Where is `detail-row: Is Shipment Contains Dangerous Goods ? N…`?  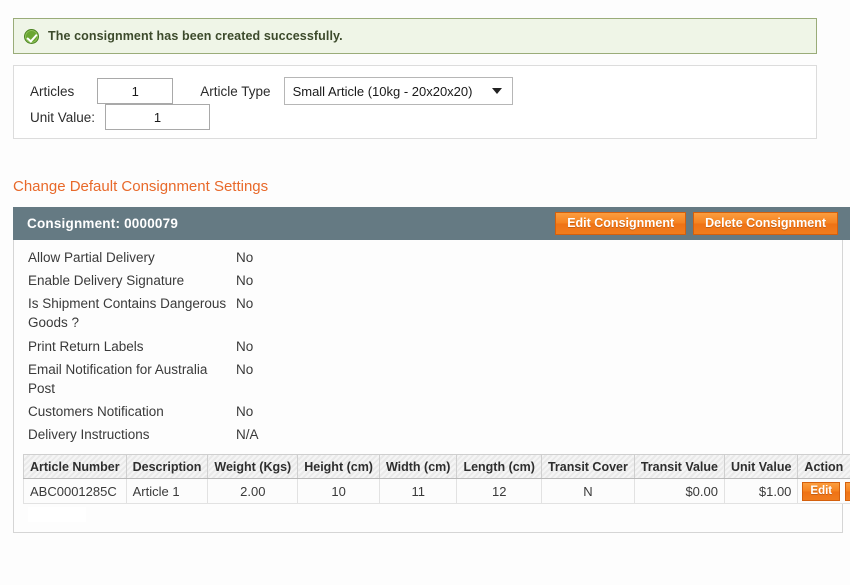 detail-row: Is Shipment Contains Dangerous Goods ? N… is located at coordinates (435, 313).